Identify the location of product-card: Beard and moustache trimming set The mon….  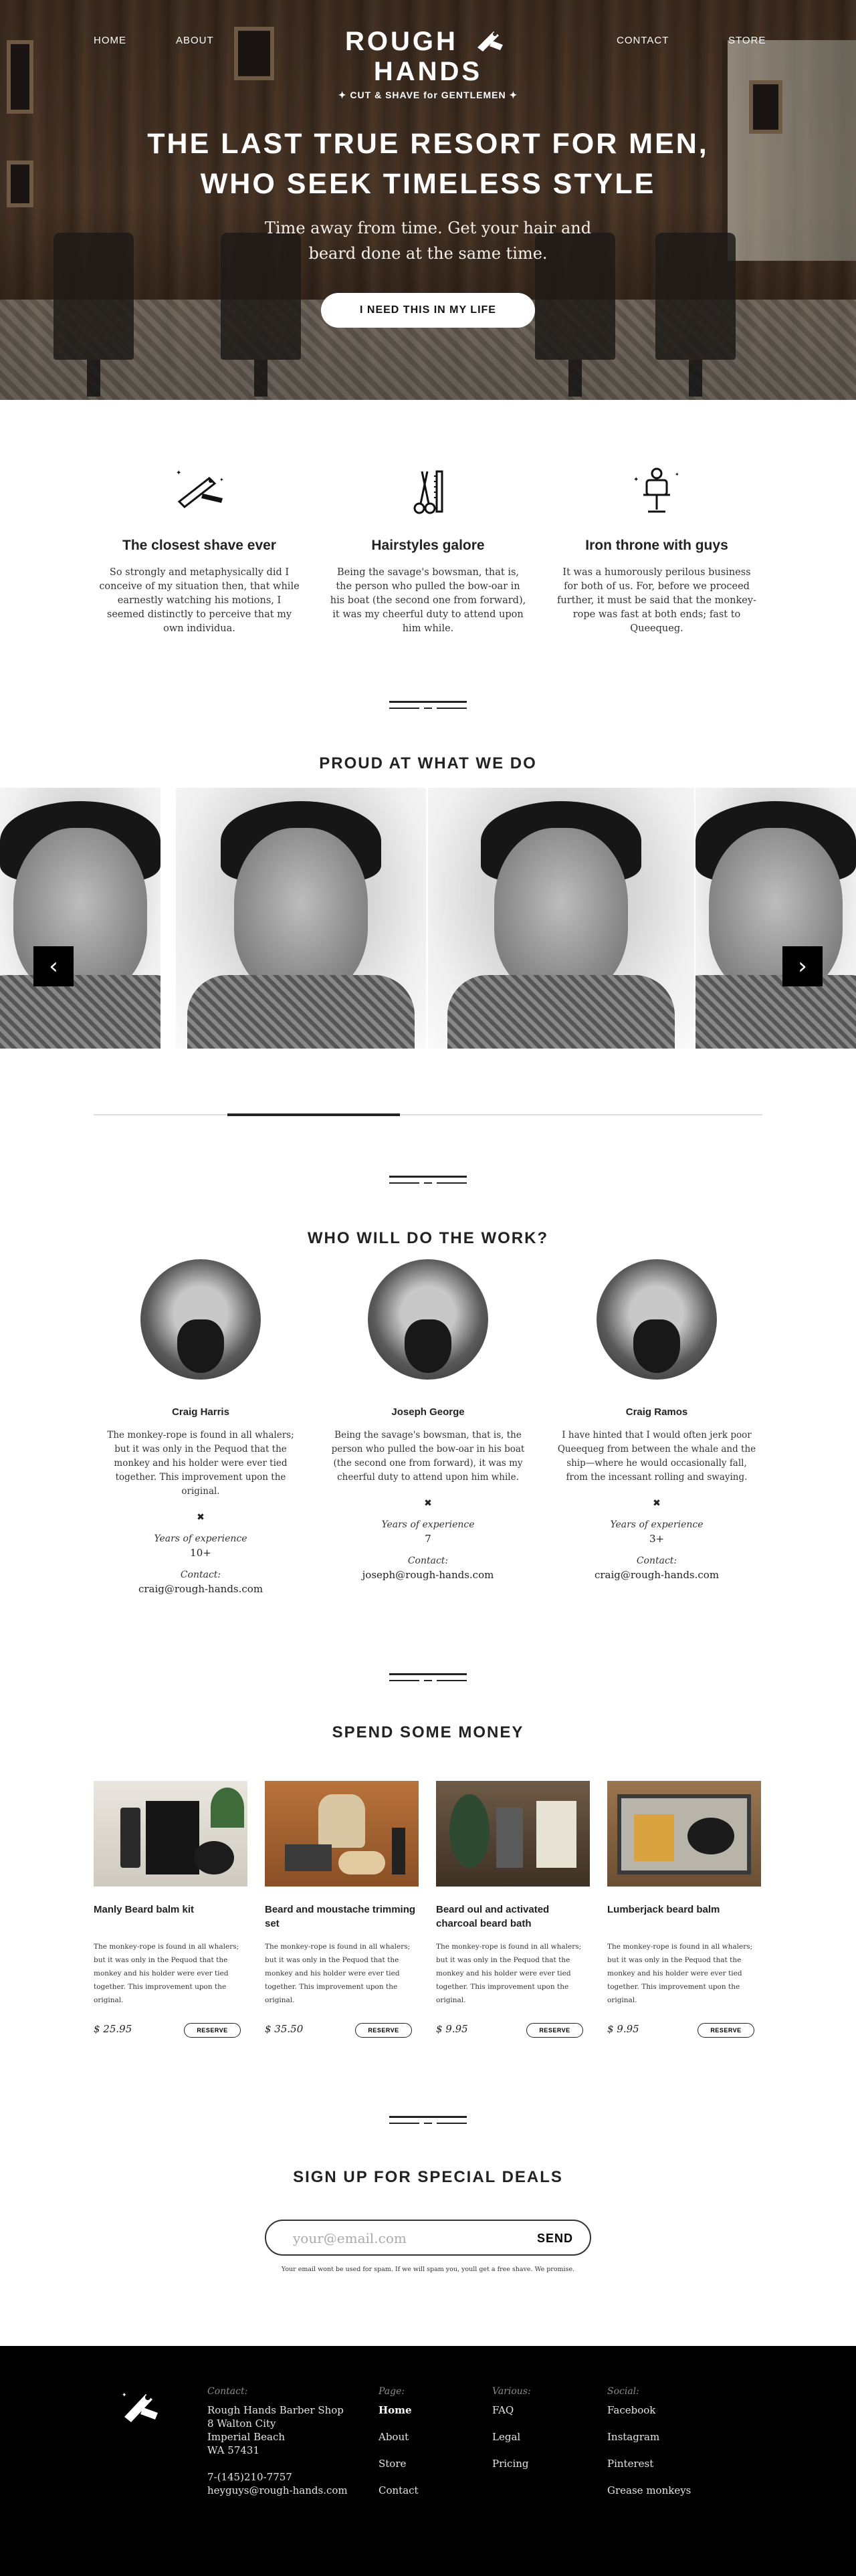
(342, 1909).